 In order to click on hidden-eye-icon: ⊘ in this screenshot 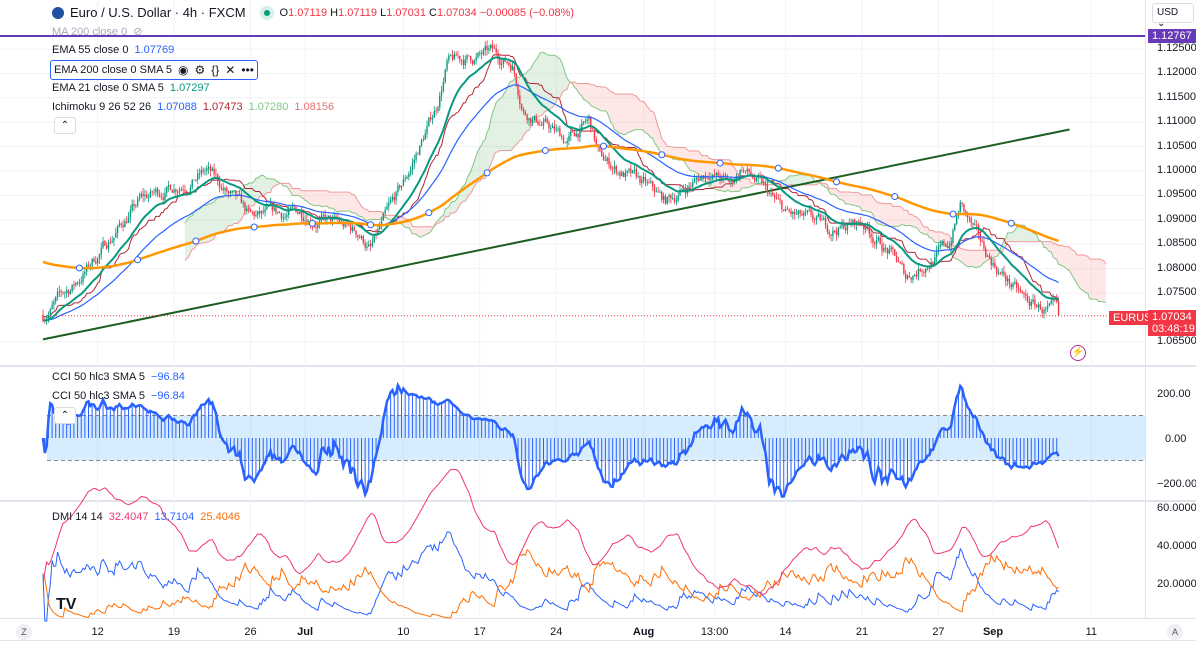, I will do `click(137, 31)`.